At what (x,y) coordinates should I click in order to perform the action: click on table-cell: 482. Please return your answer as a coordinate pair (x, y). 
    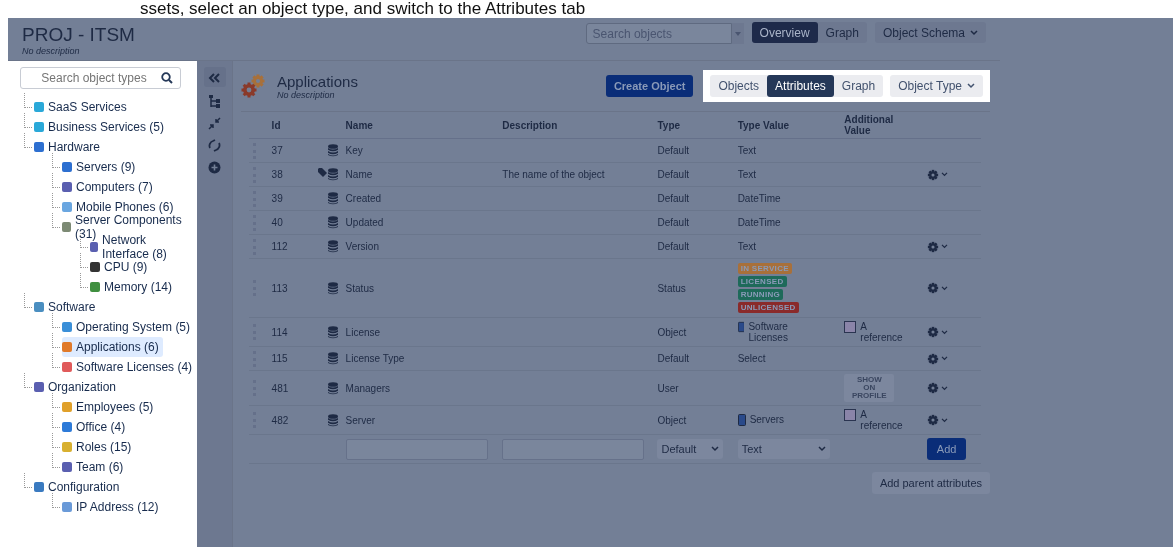
    Looking at the image, I should click on (288, 420).